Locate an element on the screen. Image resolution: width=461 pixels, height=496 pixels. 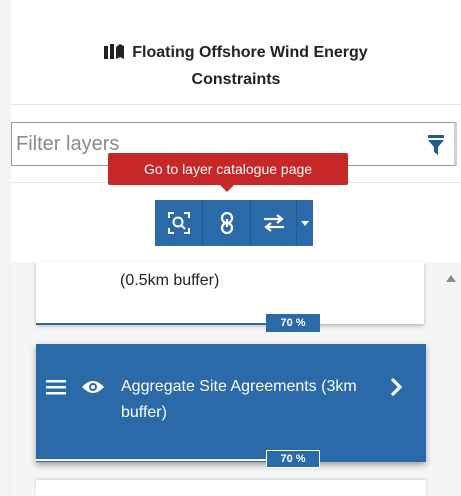
swap-layers-button is located at coordinates (274, 223).